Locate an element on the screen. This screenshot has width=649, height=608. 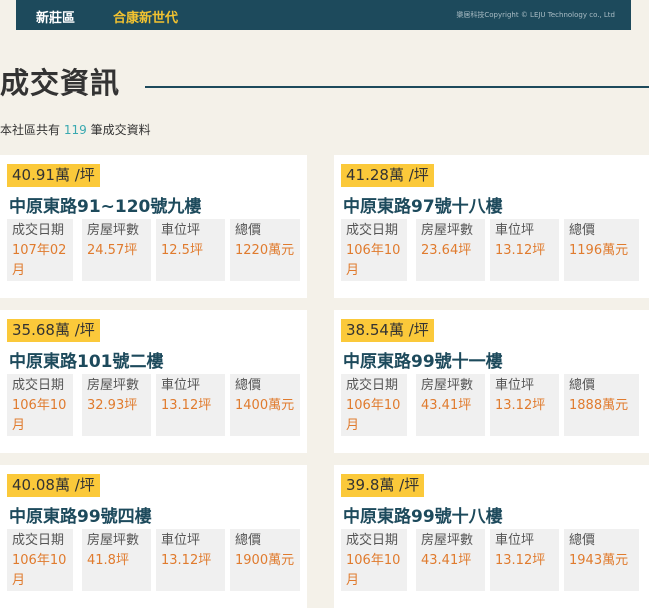
total-value: 1220萬元 is located at coordinates (265, 250).